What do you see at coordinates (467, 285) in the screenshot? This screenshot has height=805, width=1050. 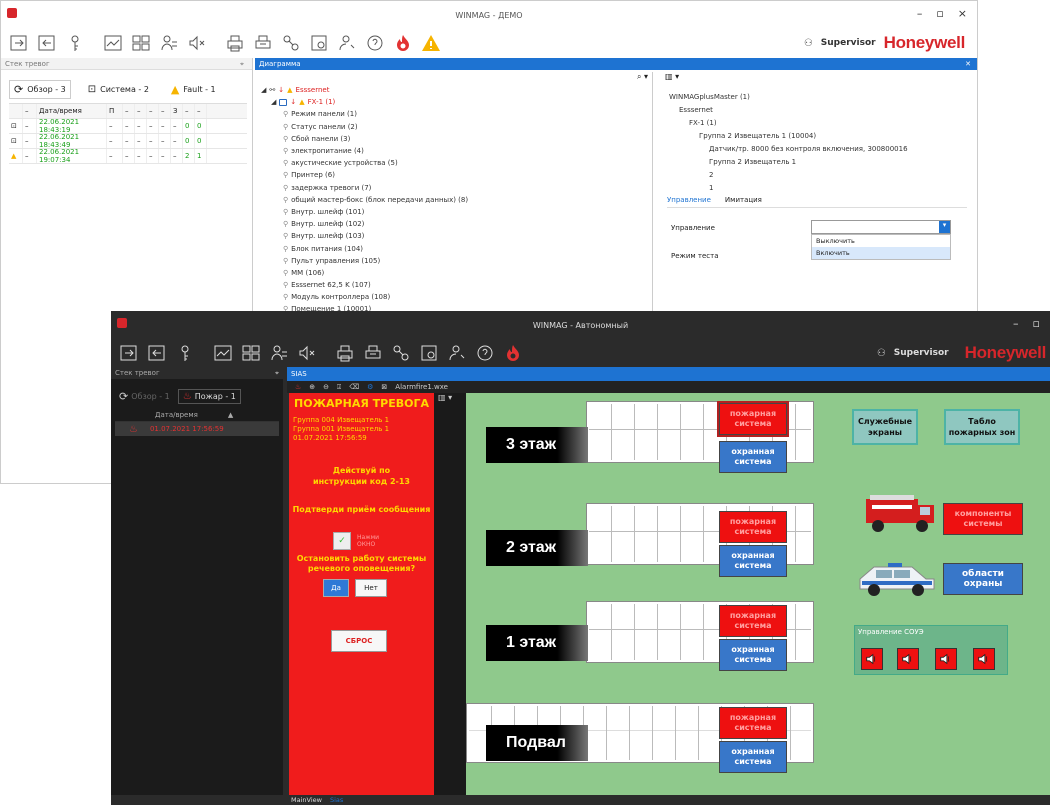 I see `tree-item: ⚲ Esssernet 62,5 K (107)` at bounding box center [467, 285].